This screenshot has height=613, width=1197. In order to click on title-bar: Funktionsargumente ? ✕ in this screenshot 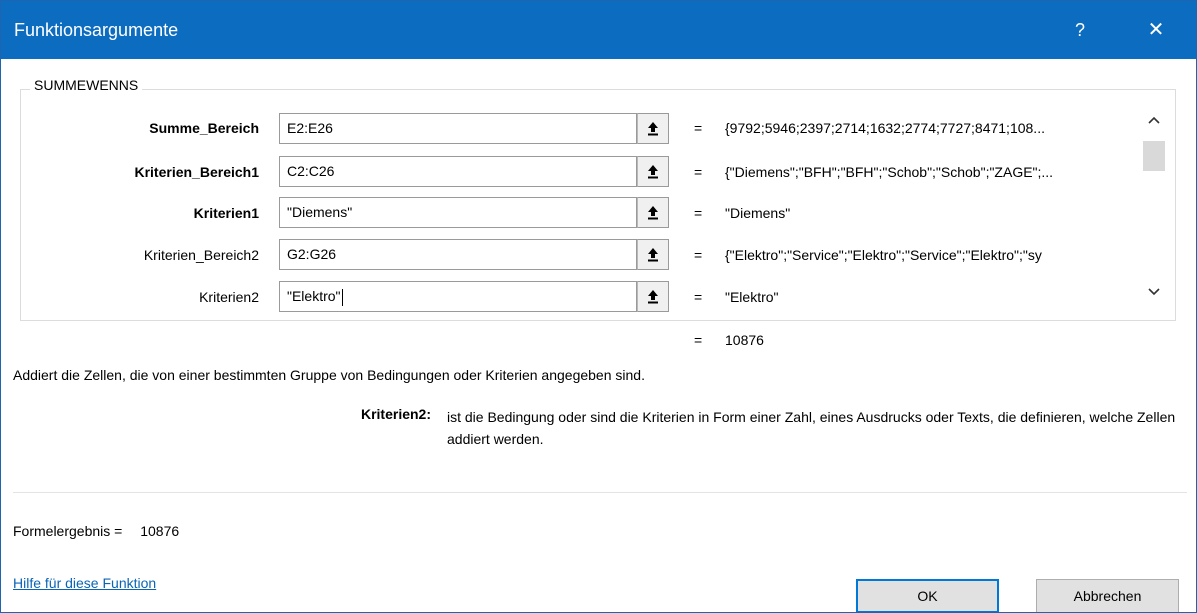, I will do `click(598, 30)`.